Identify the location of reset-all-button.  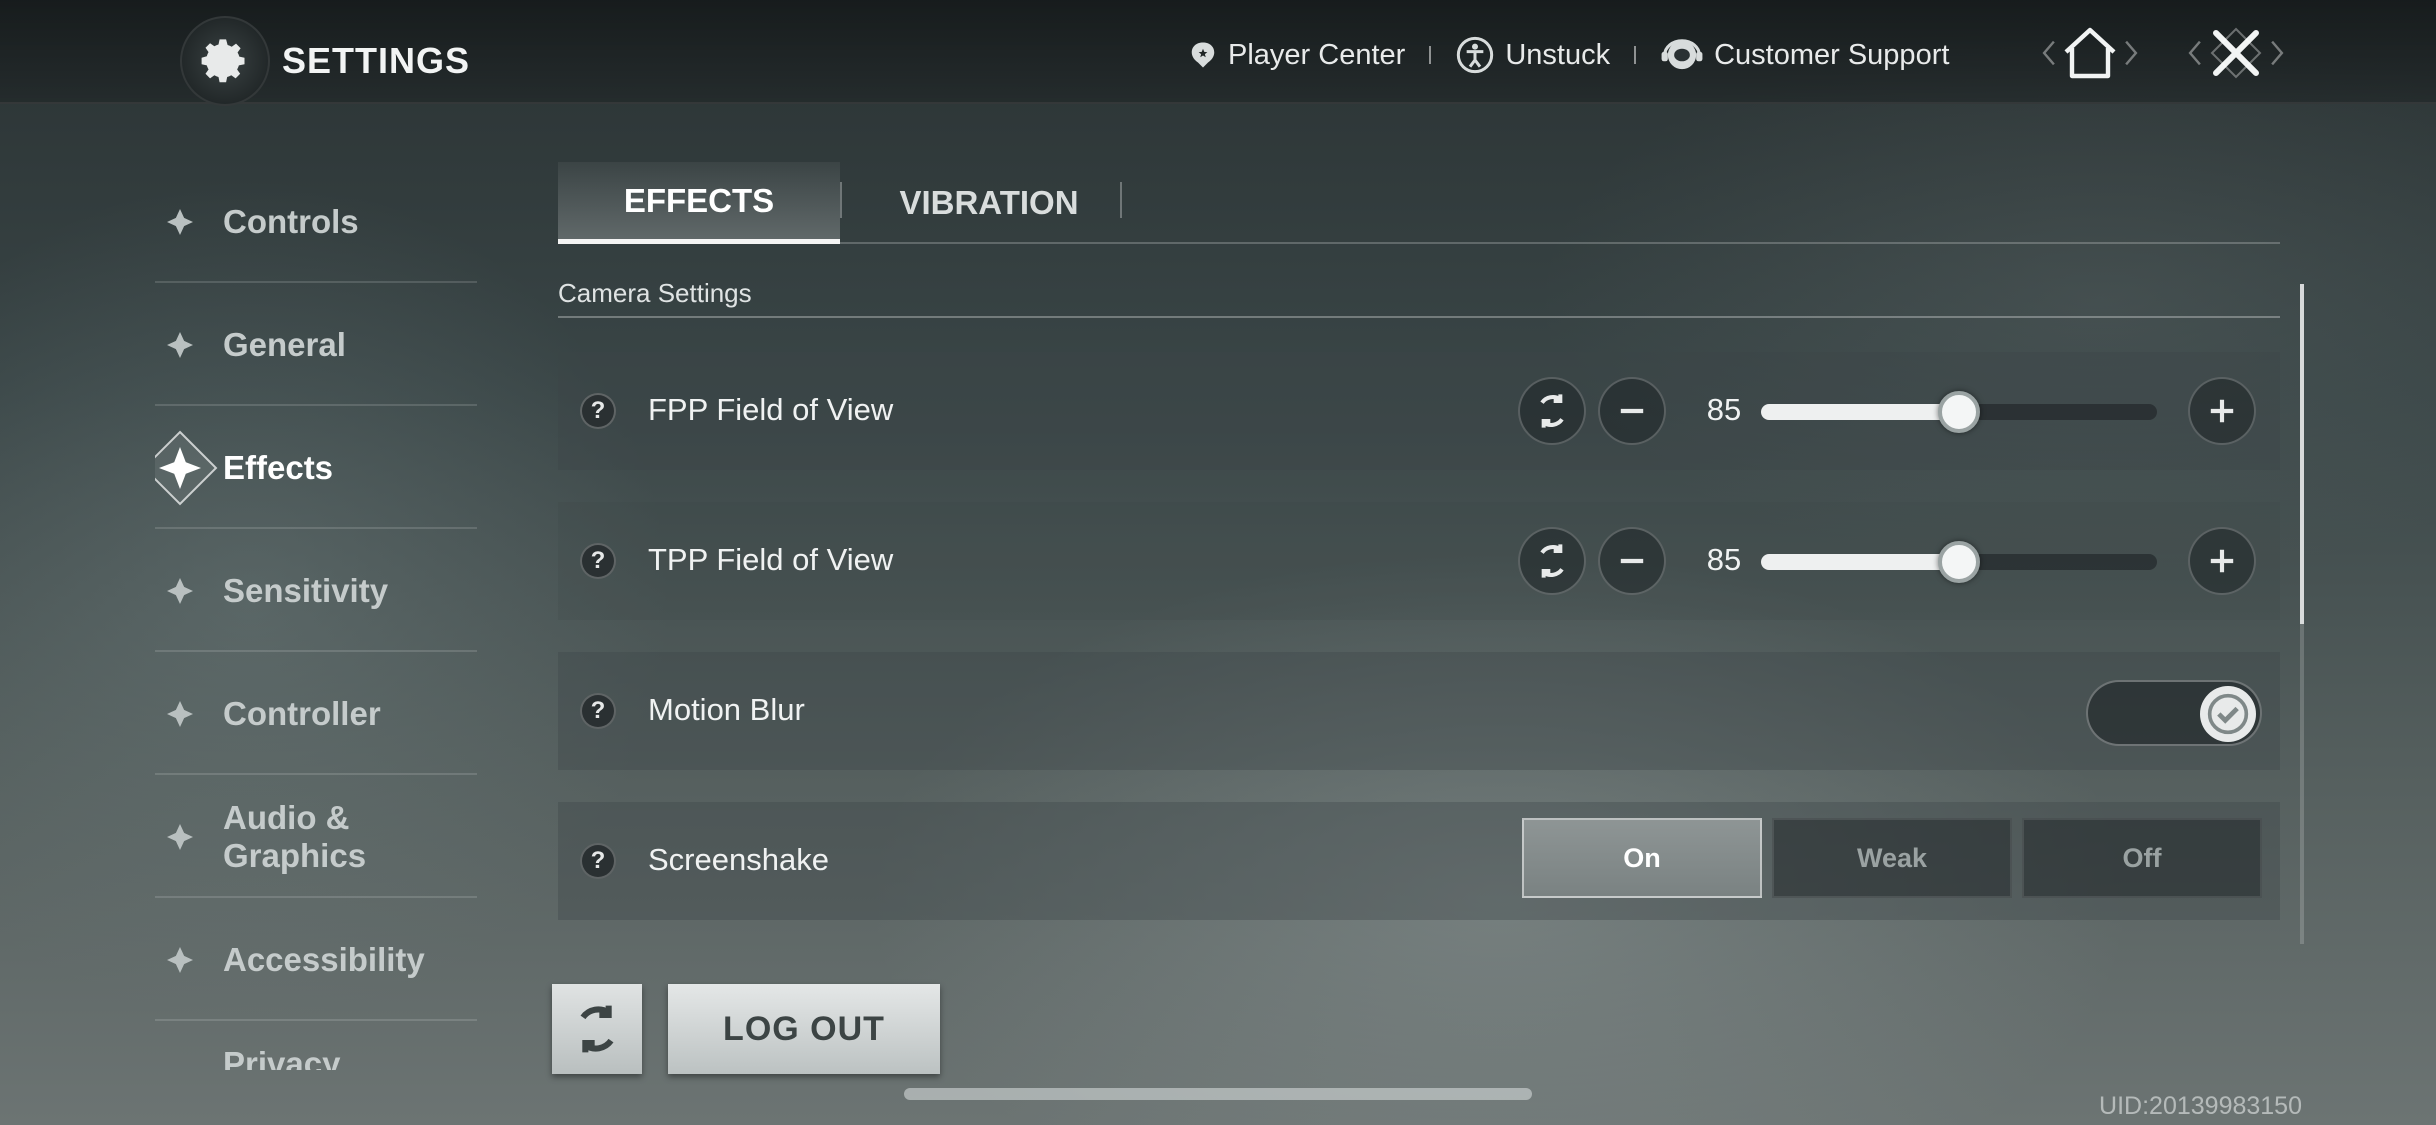
(597, 1029).